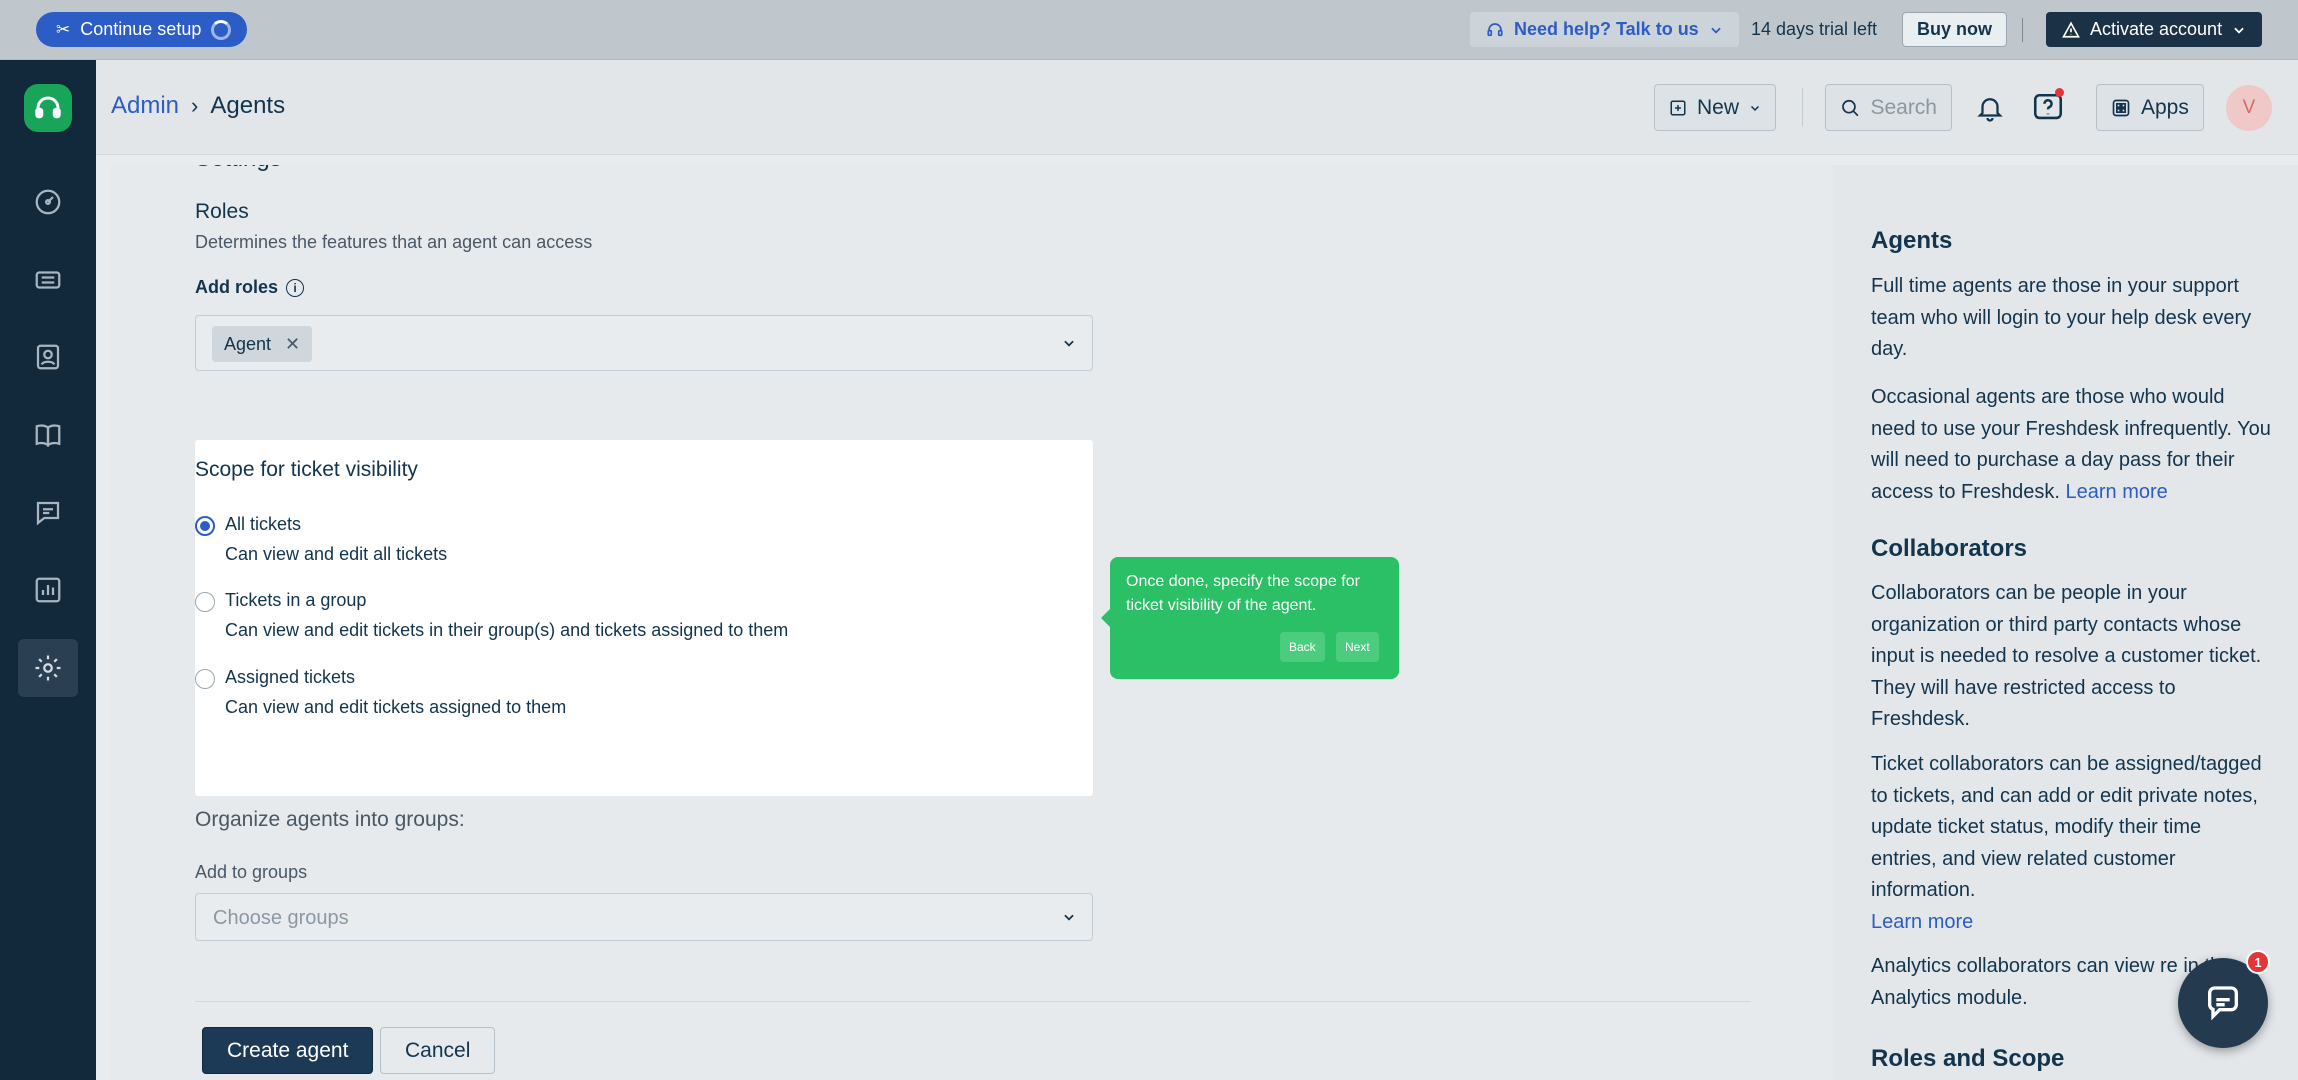  What do you see at coordinates (306, 469) in the screenshot?
I see `scope-title: Scope for ticket visibility` at bounding box center [306, 469].